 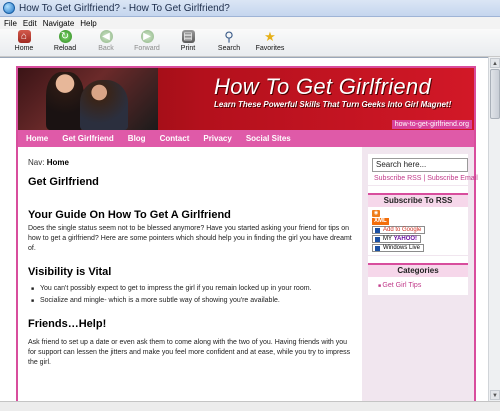 I want to click on magnifier-icon: ⚲, so click(x=229, y=36).